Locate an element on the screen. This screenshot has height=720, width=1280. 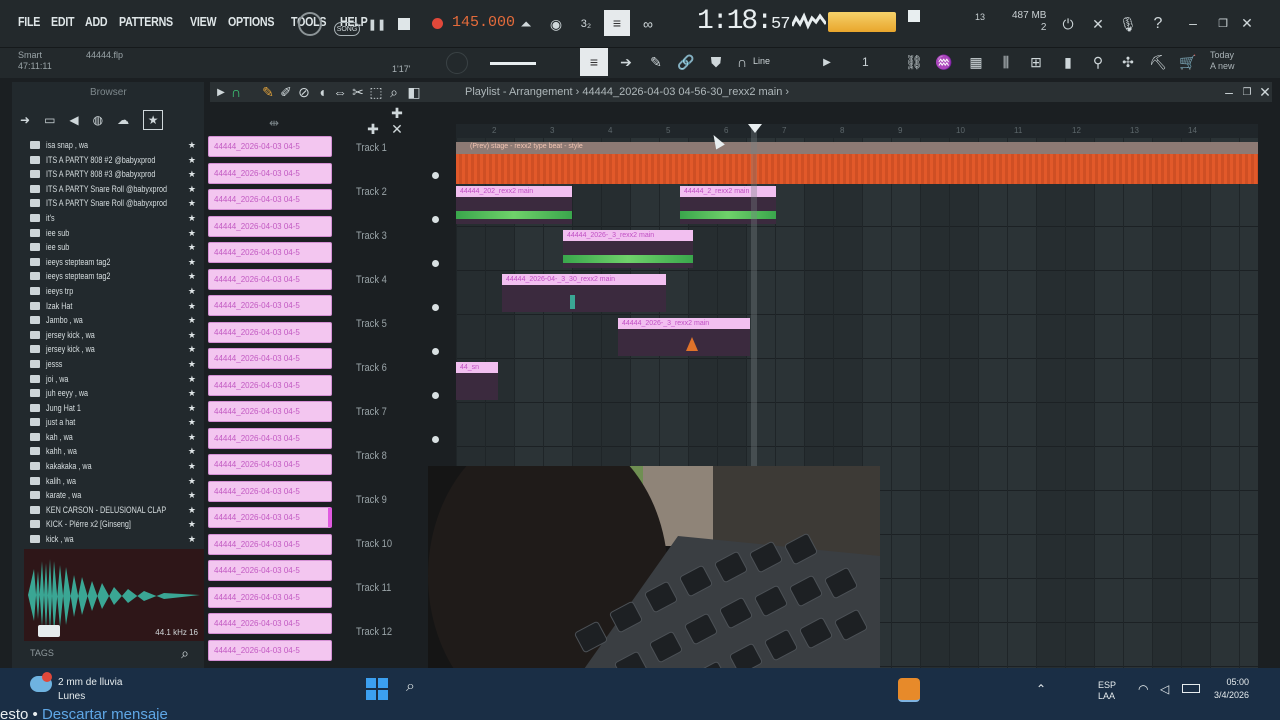
project-tree-icon: ⊞ is located at coordinates (1036, 62).